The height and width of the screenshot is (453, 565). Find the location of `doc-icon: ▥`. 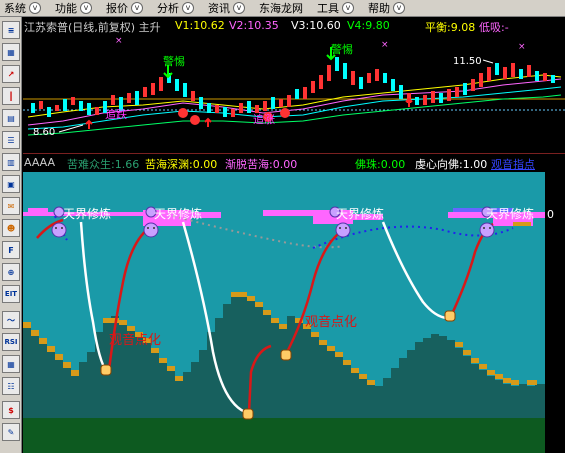

doc-icon: ▥ is located at coordinates (11, 162).